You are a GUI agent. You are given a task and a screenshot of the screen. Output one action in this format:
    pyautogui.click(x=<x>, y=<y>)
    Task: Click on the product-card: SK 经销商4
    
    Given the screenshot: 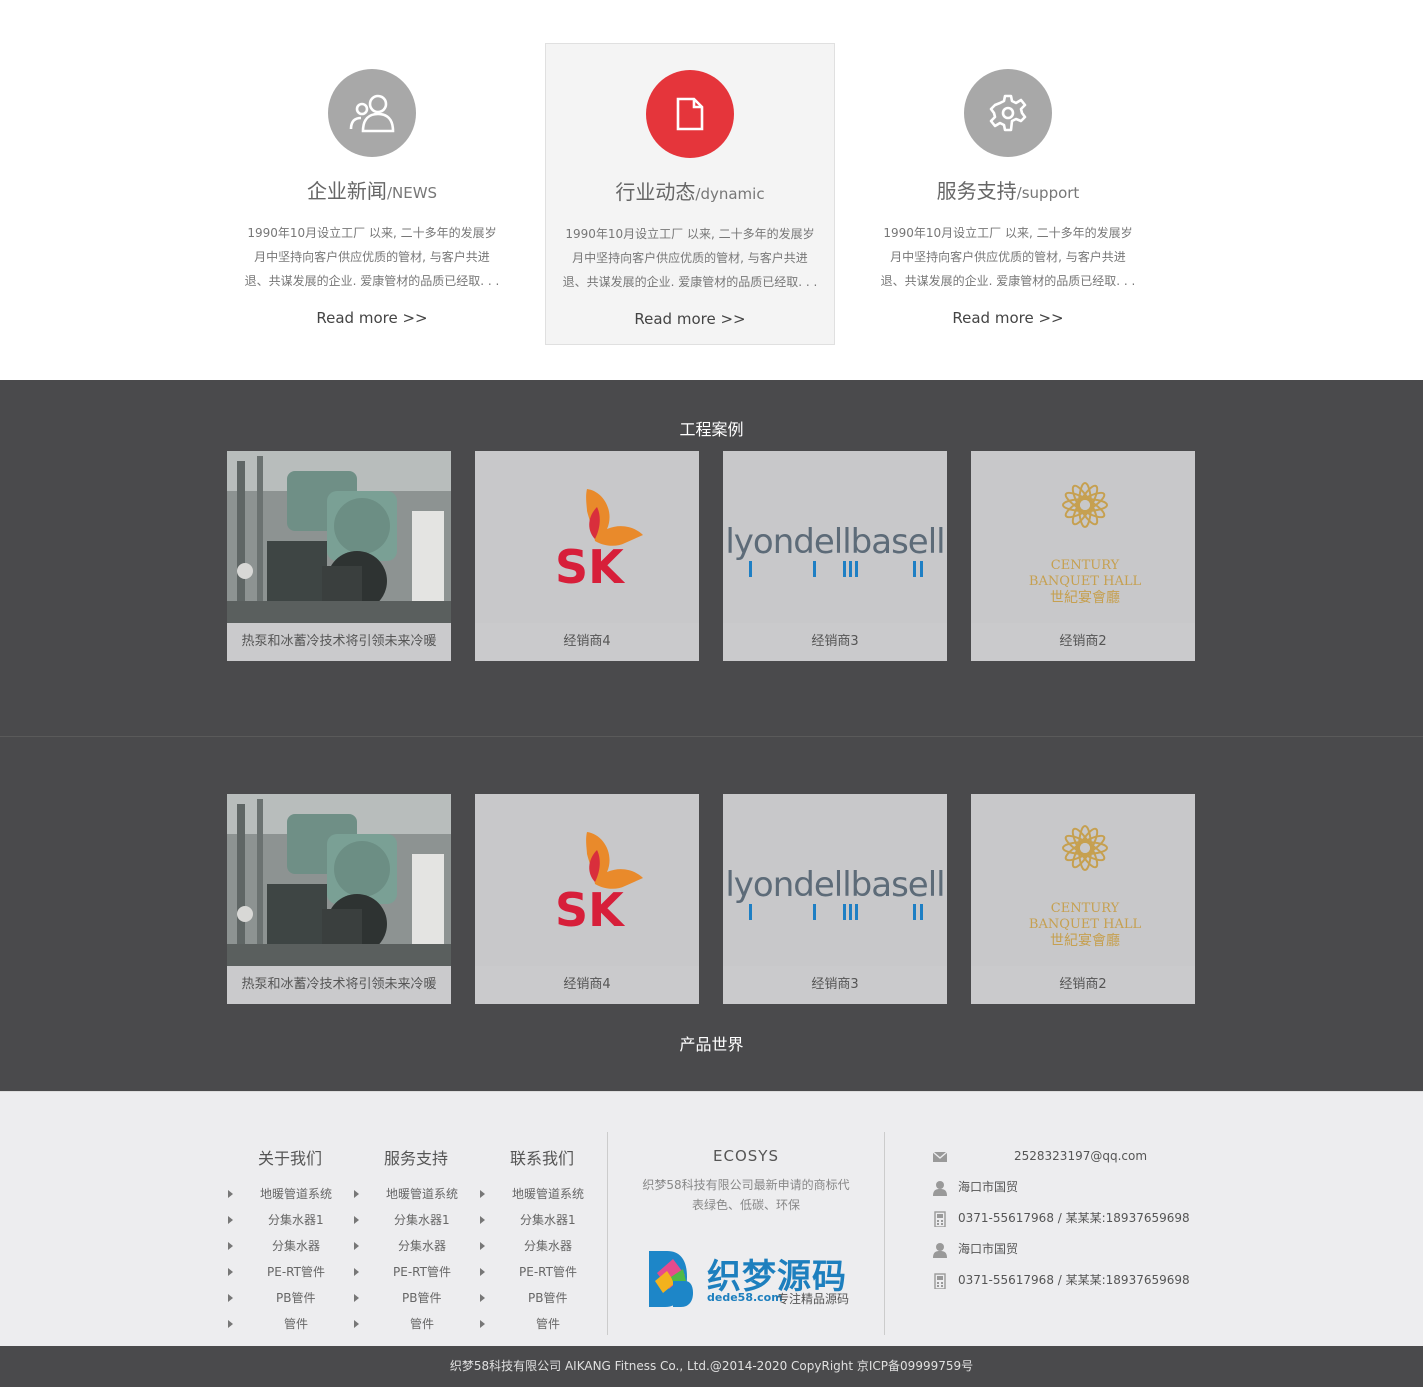 What is the action you would take?
    pyautogui.click(x=587, y=899)
    